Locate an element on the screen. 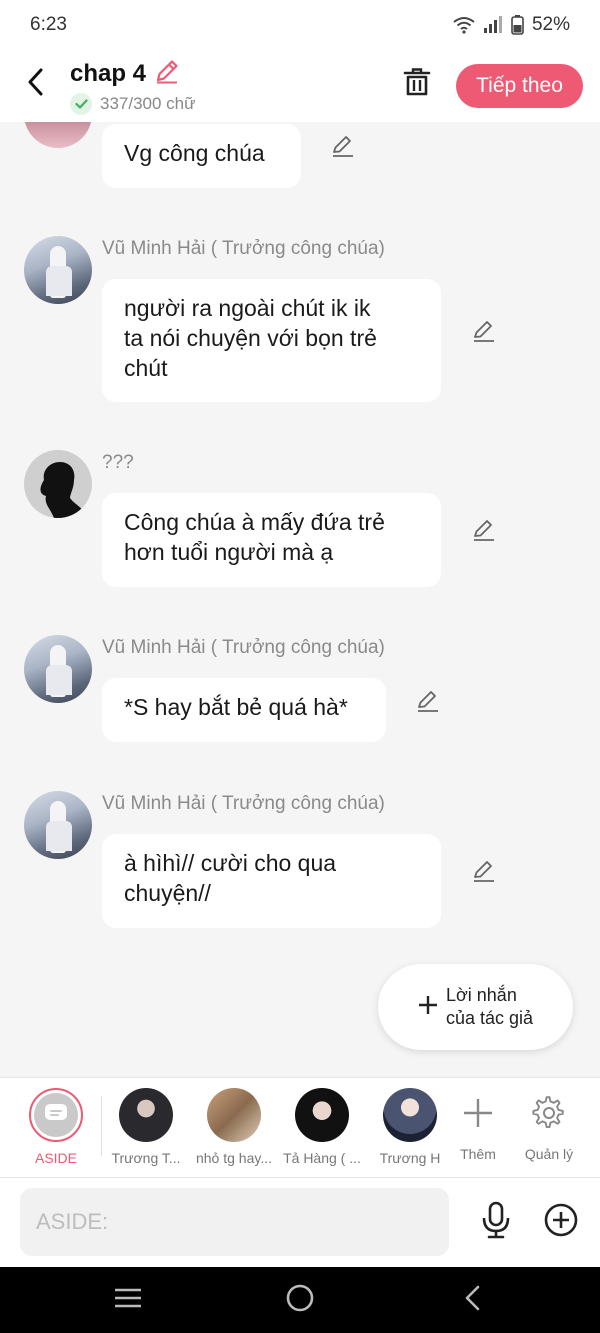 The height and width of the screenshot is (1333, 600). character-aside: ASIDE is located at coordinates (56, 1127).